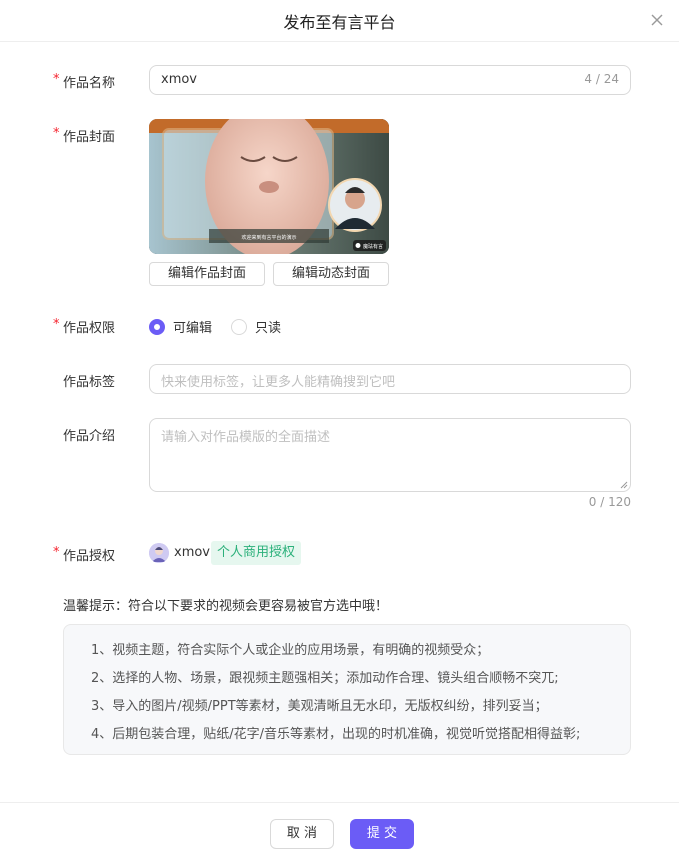 This screenshot has width=679, height=860. I want to click on edit-cover-button: 编辑作品封面, so click(207, 274).